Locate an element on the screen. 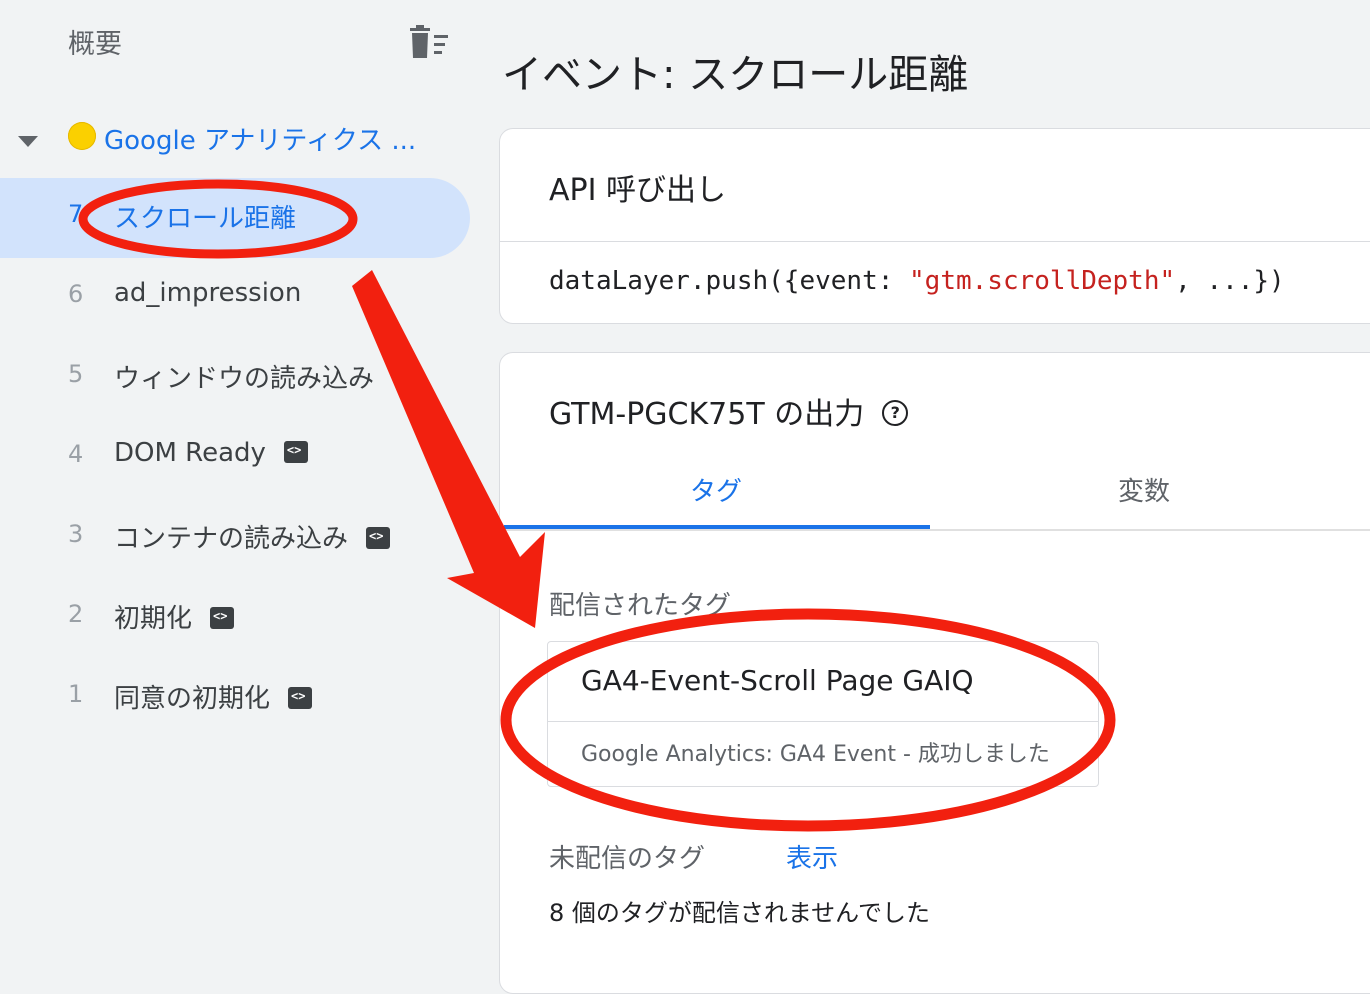 Image resolution: width=1370 pixels, height=994 pixels. event-label: DOM Ready is located at coordinates (190, 453).